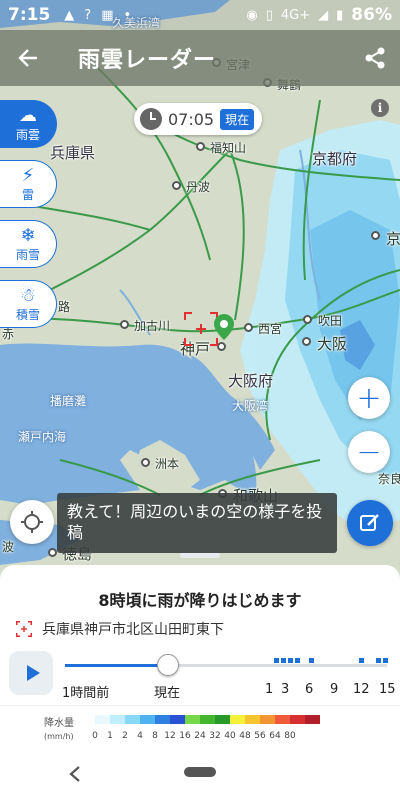 Image resolution: width=400 pixels, height=800 pixels. I want to click on layer-snow-rain-button: ❄ 雨雪, so click(28, 244).